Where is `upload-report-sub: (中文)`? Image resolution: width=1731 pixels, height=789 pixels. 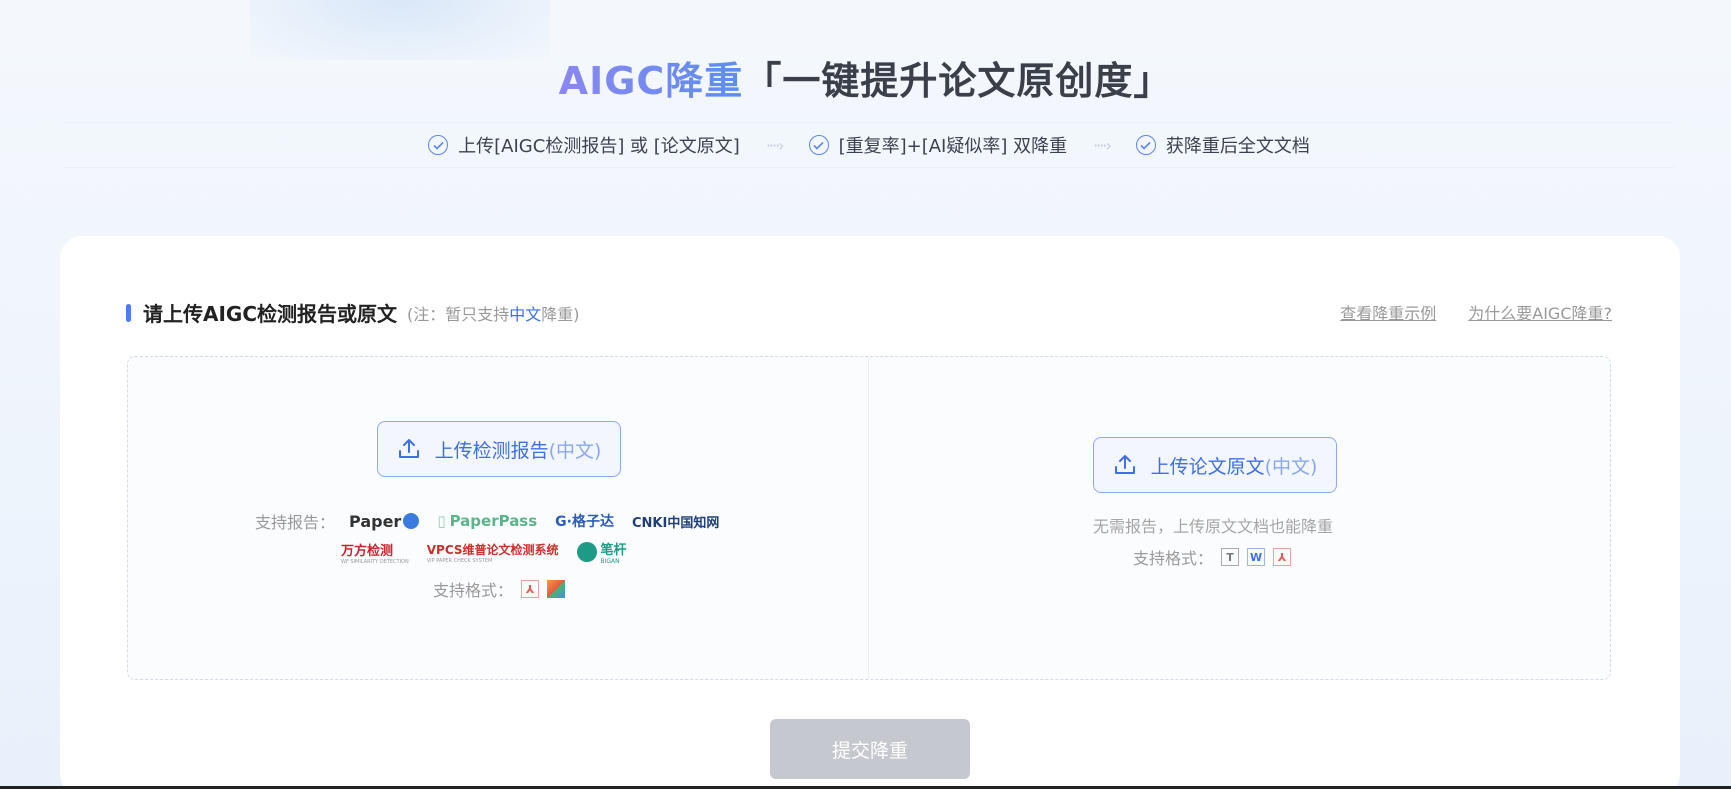
upload-report-sub: (中文) is located at coordinates (575, 450).